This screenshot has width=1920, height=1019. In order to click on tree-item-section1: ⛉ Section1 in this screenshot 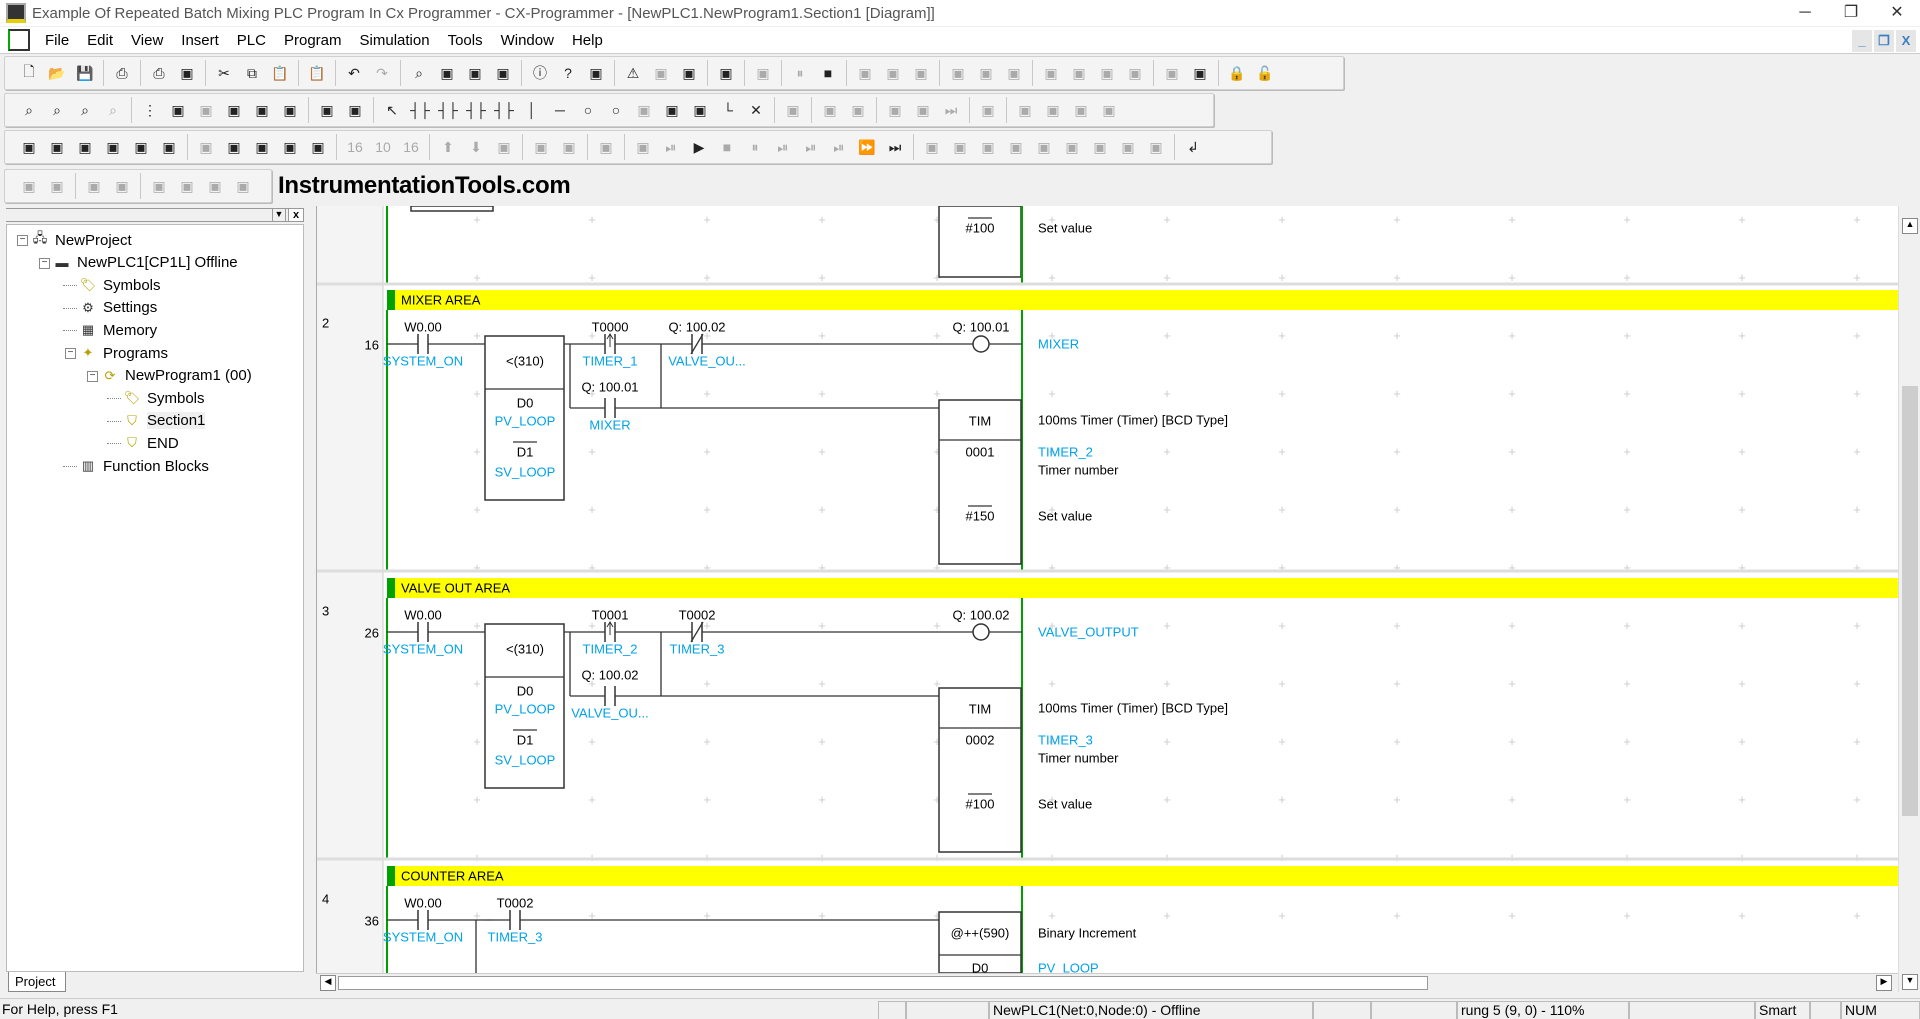, I will do `click(164, 421)`.